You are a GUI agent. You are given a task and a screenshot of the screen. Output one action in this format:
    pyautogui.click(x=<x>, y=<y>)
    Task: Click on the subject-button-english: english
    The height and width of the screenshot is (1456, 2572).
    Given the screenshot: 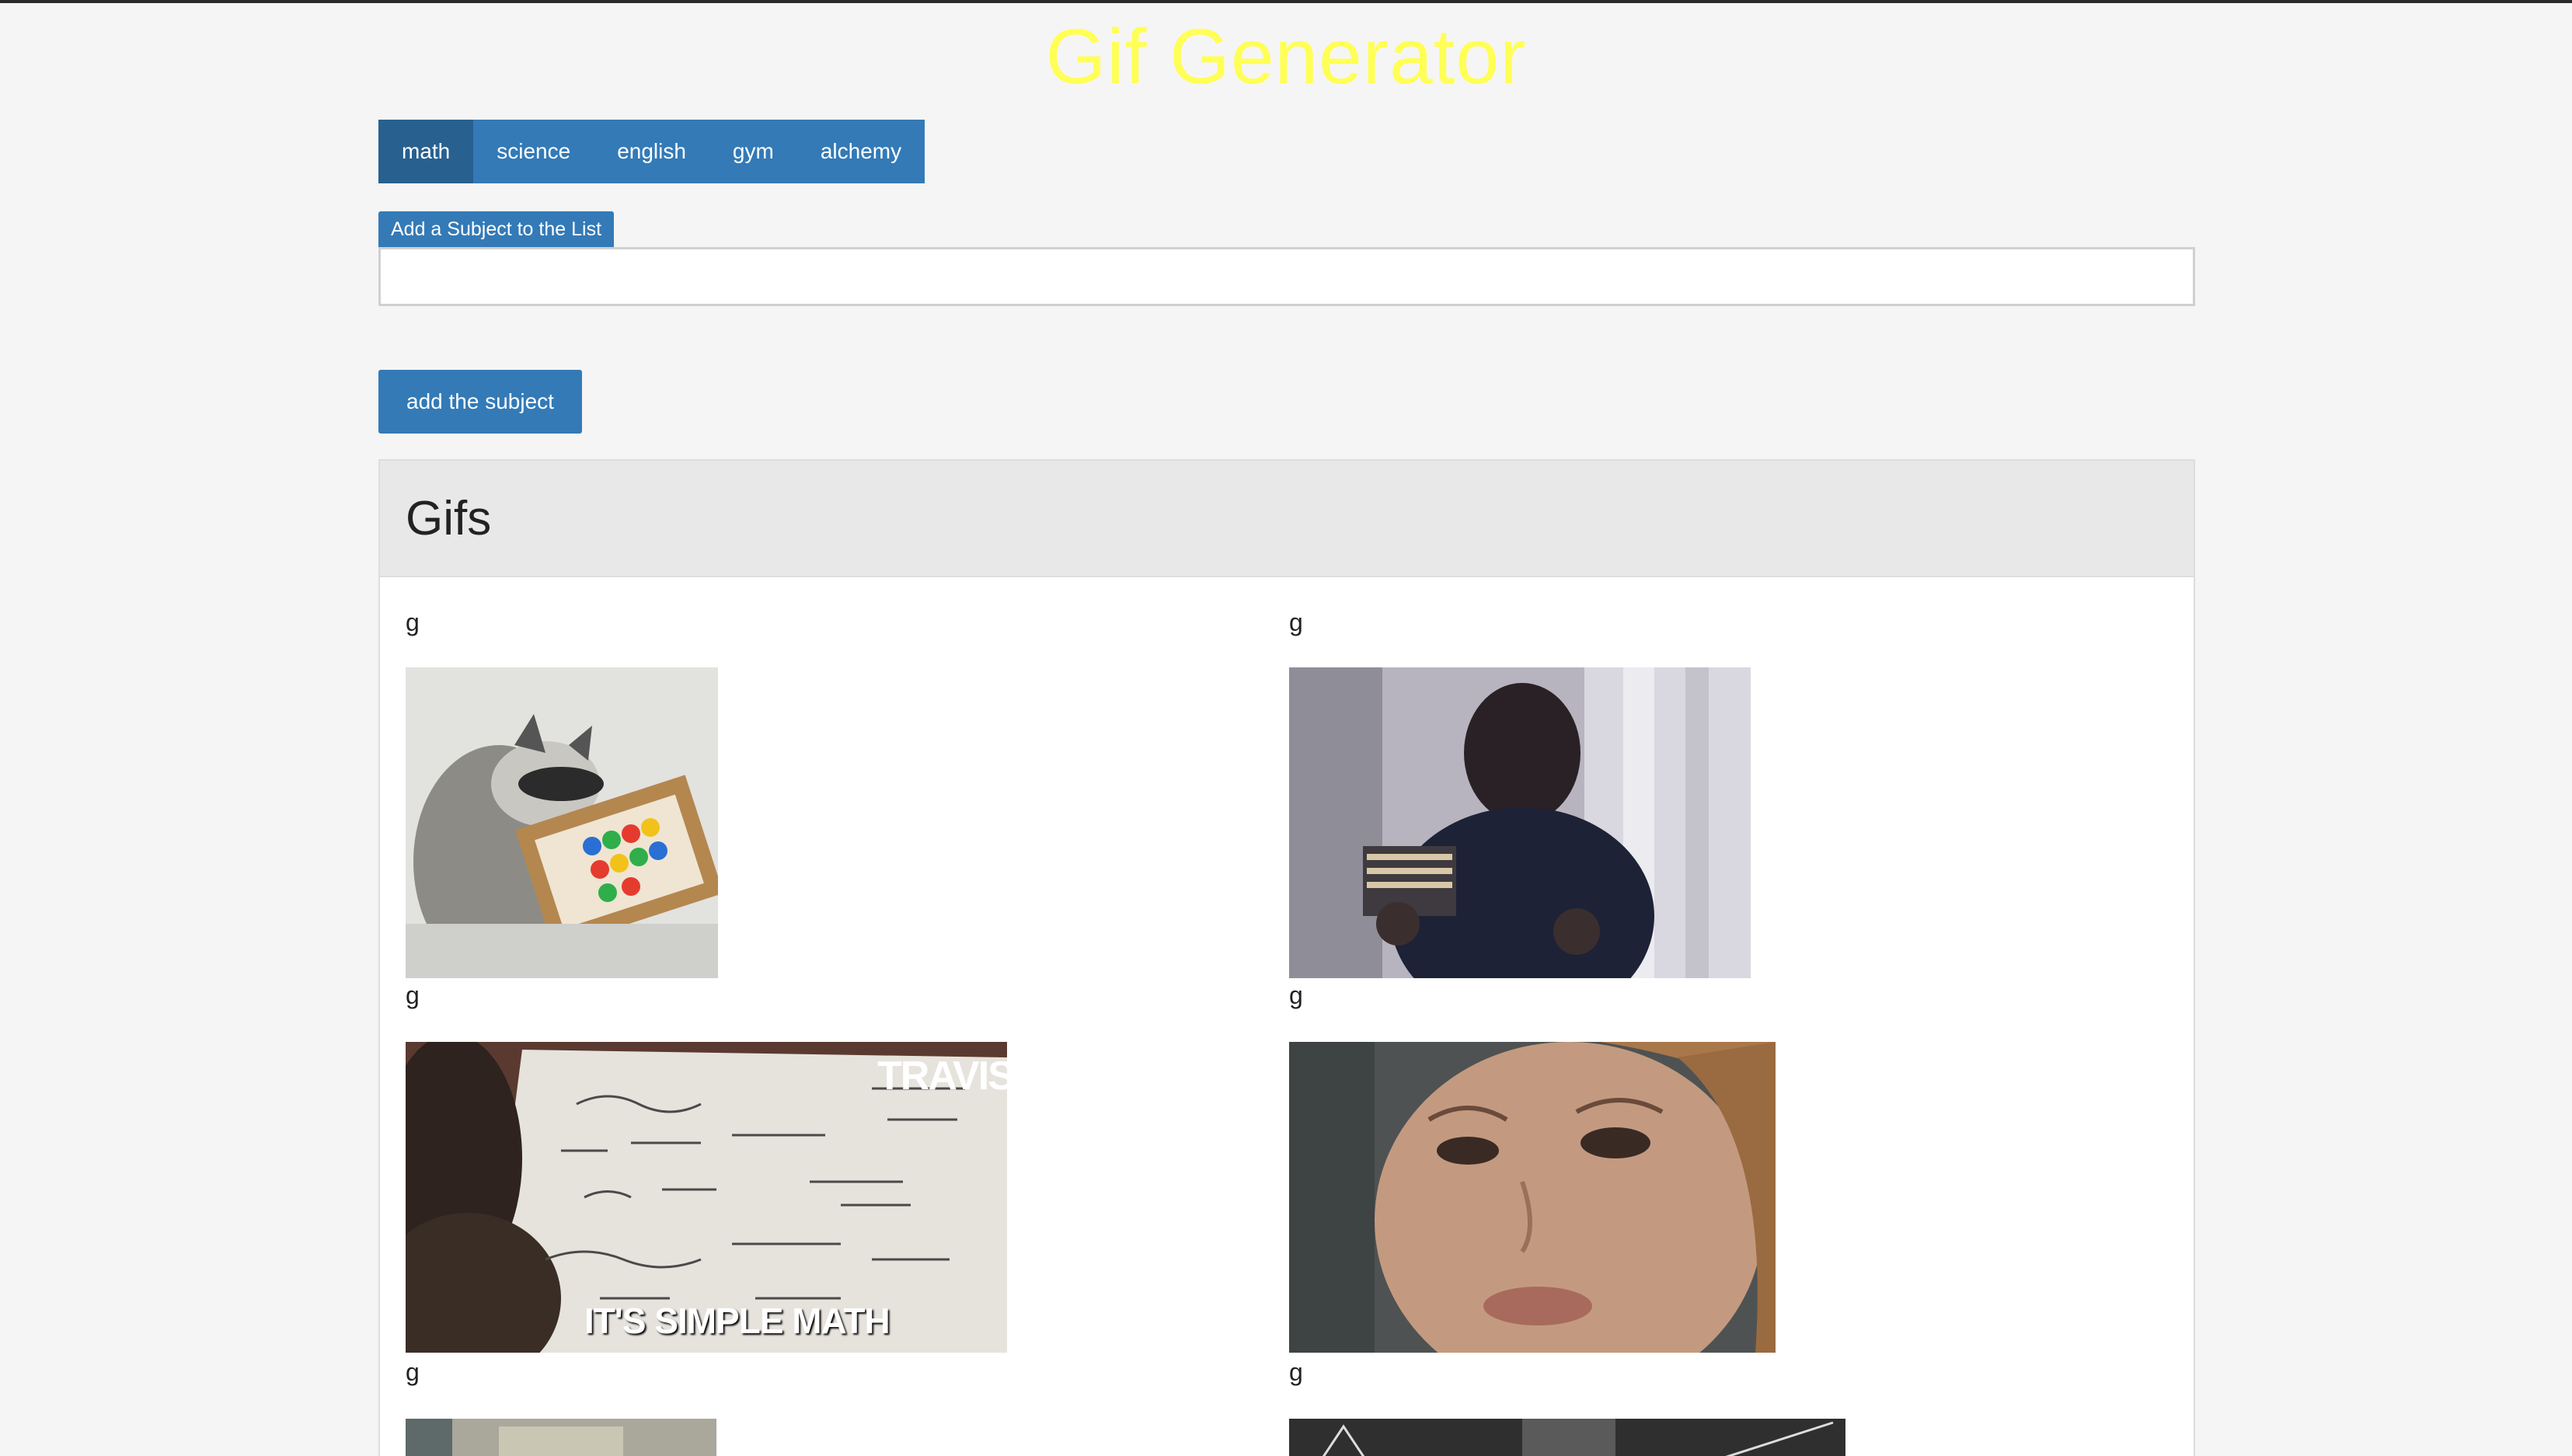 What is the action you would take?
    pyautogui.click(x=652, y=151)
    